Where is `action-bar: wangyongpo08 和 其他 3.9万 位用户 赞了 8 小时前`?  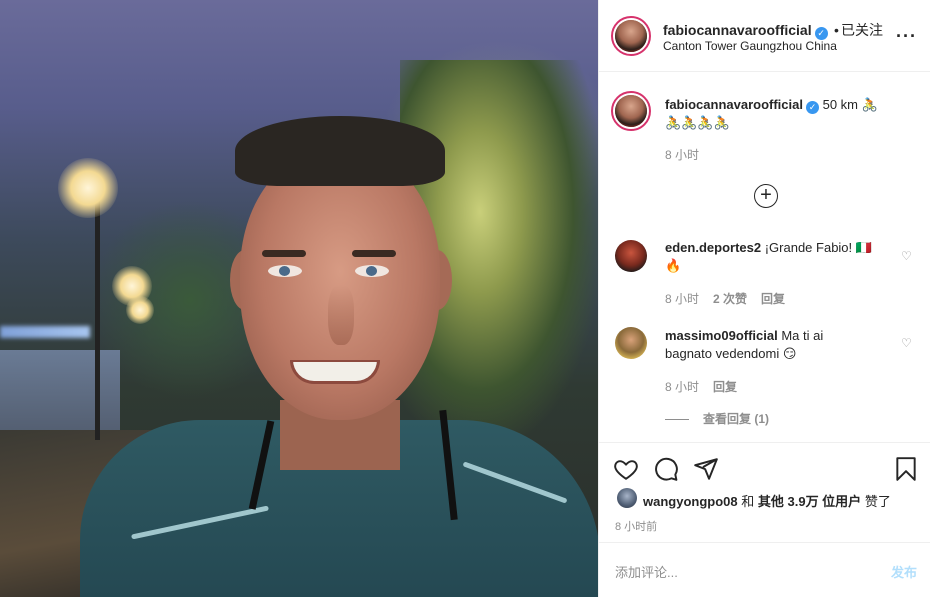
action-bar: wangyongpo08 和 其他 3.9万 位用户 赞了 8 小时前 is located at coordinates (764, 493).